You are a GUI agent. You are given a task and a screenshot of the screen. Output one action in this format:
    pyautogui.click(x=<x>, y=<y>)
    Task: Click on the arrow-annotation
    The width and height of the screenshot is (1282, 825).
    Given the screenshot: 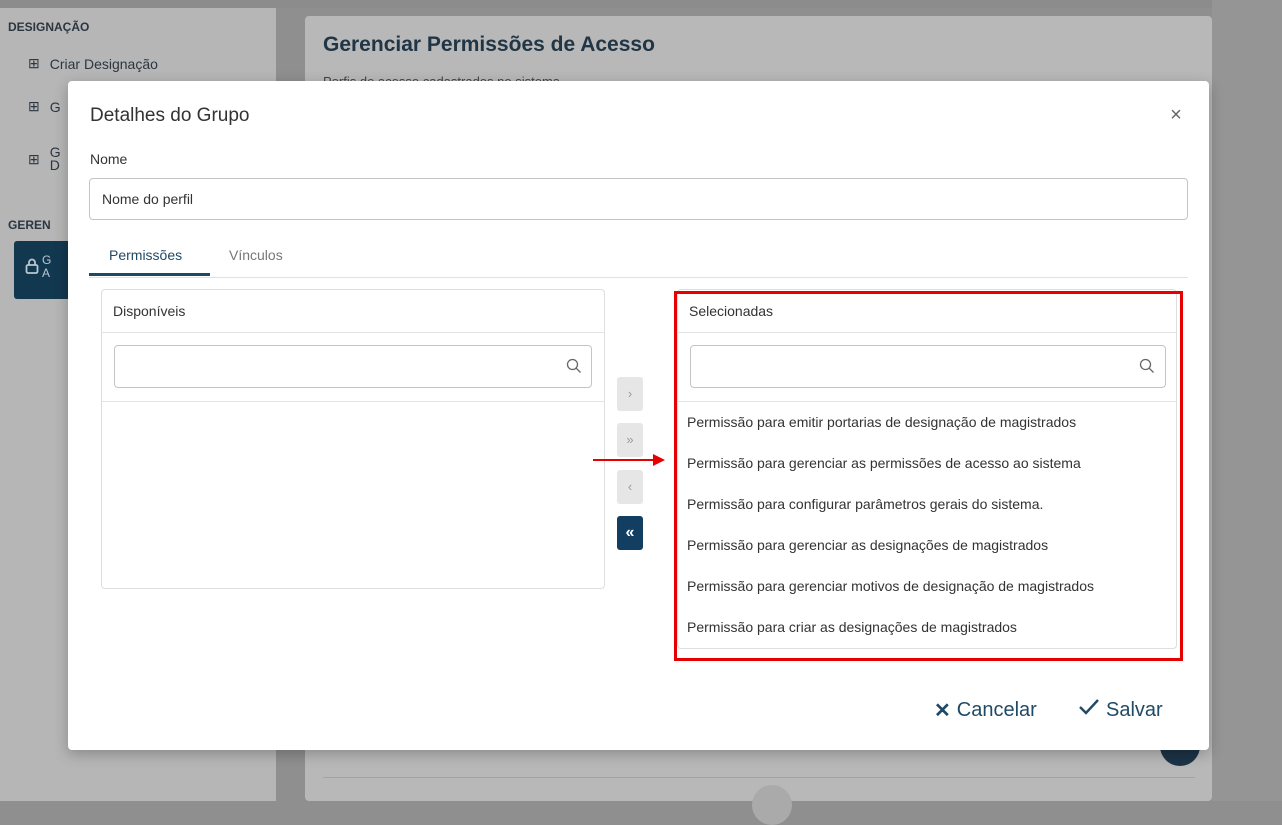 What is the action you would take?
    pyautogui.click(x=629, y=460)
    